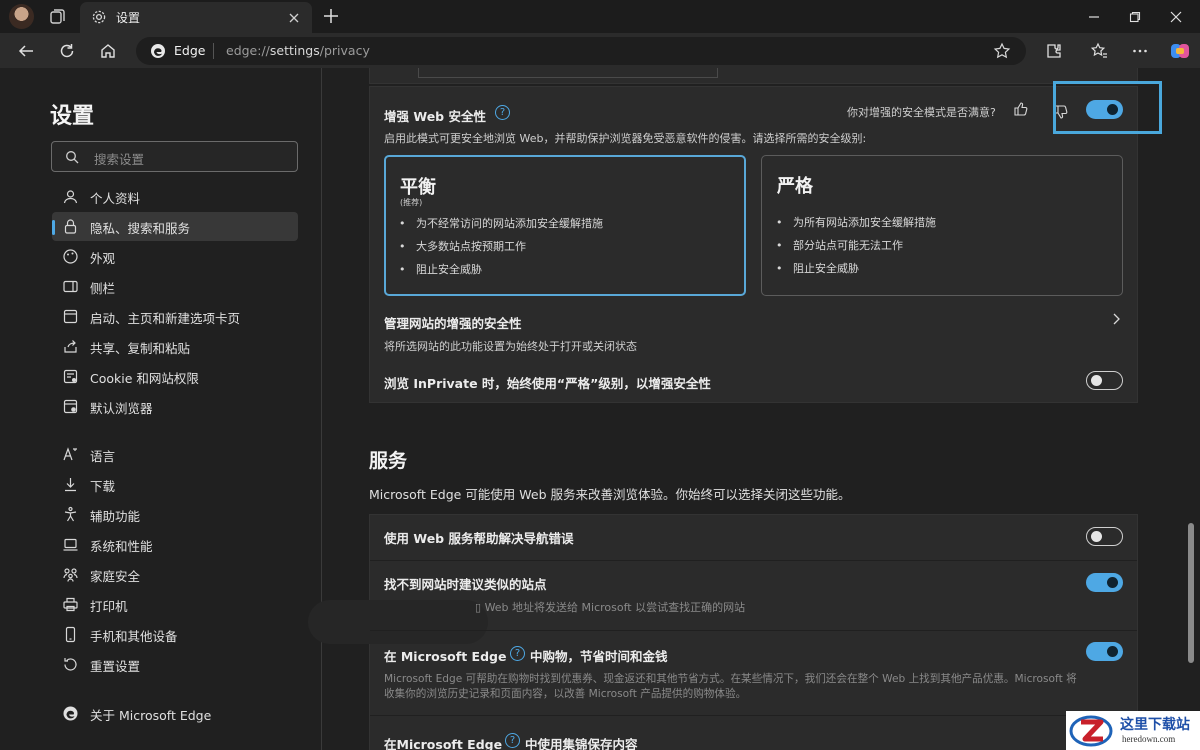 Image resolution: width=1200 pixels, height=750 pixels. I want to click on sidebar-item: 家庭安全, so click(175, 574).